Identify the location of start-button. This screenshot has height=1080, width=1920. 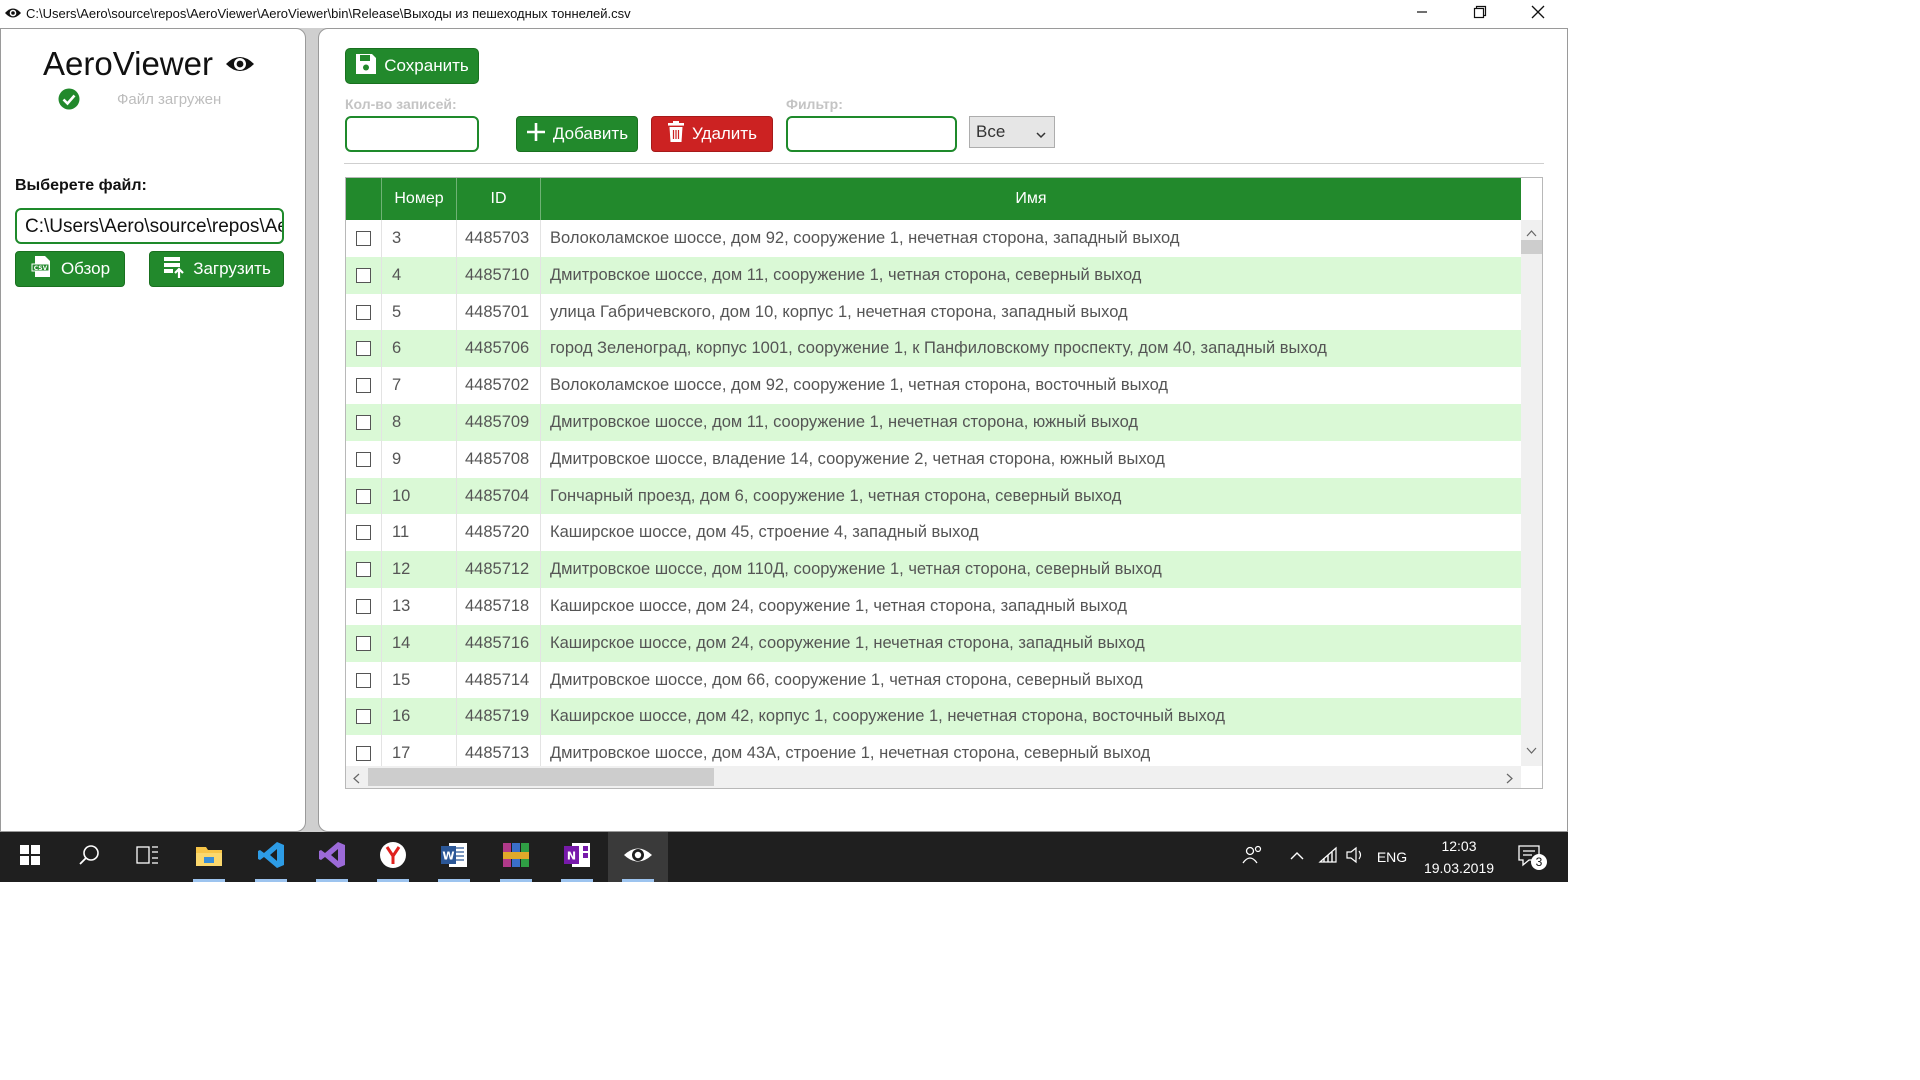
(30, 857).